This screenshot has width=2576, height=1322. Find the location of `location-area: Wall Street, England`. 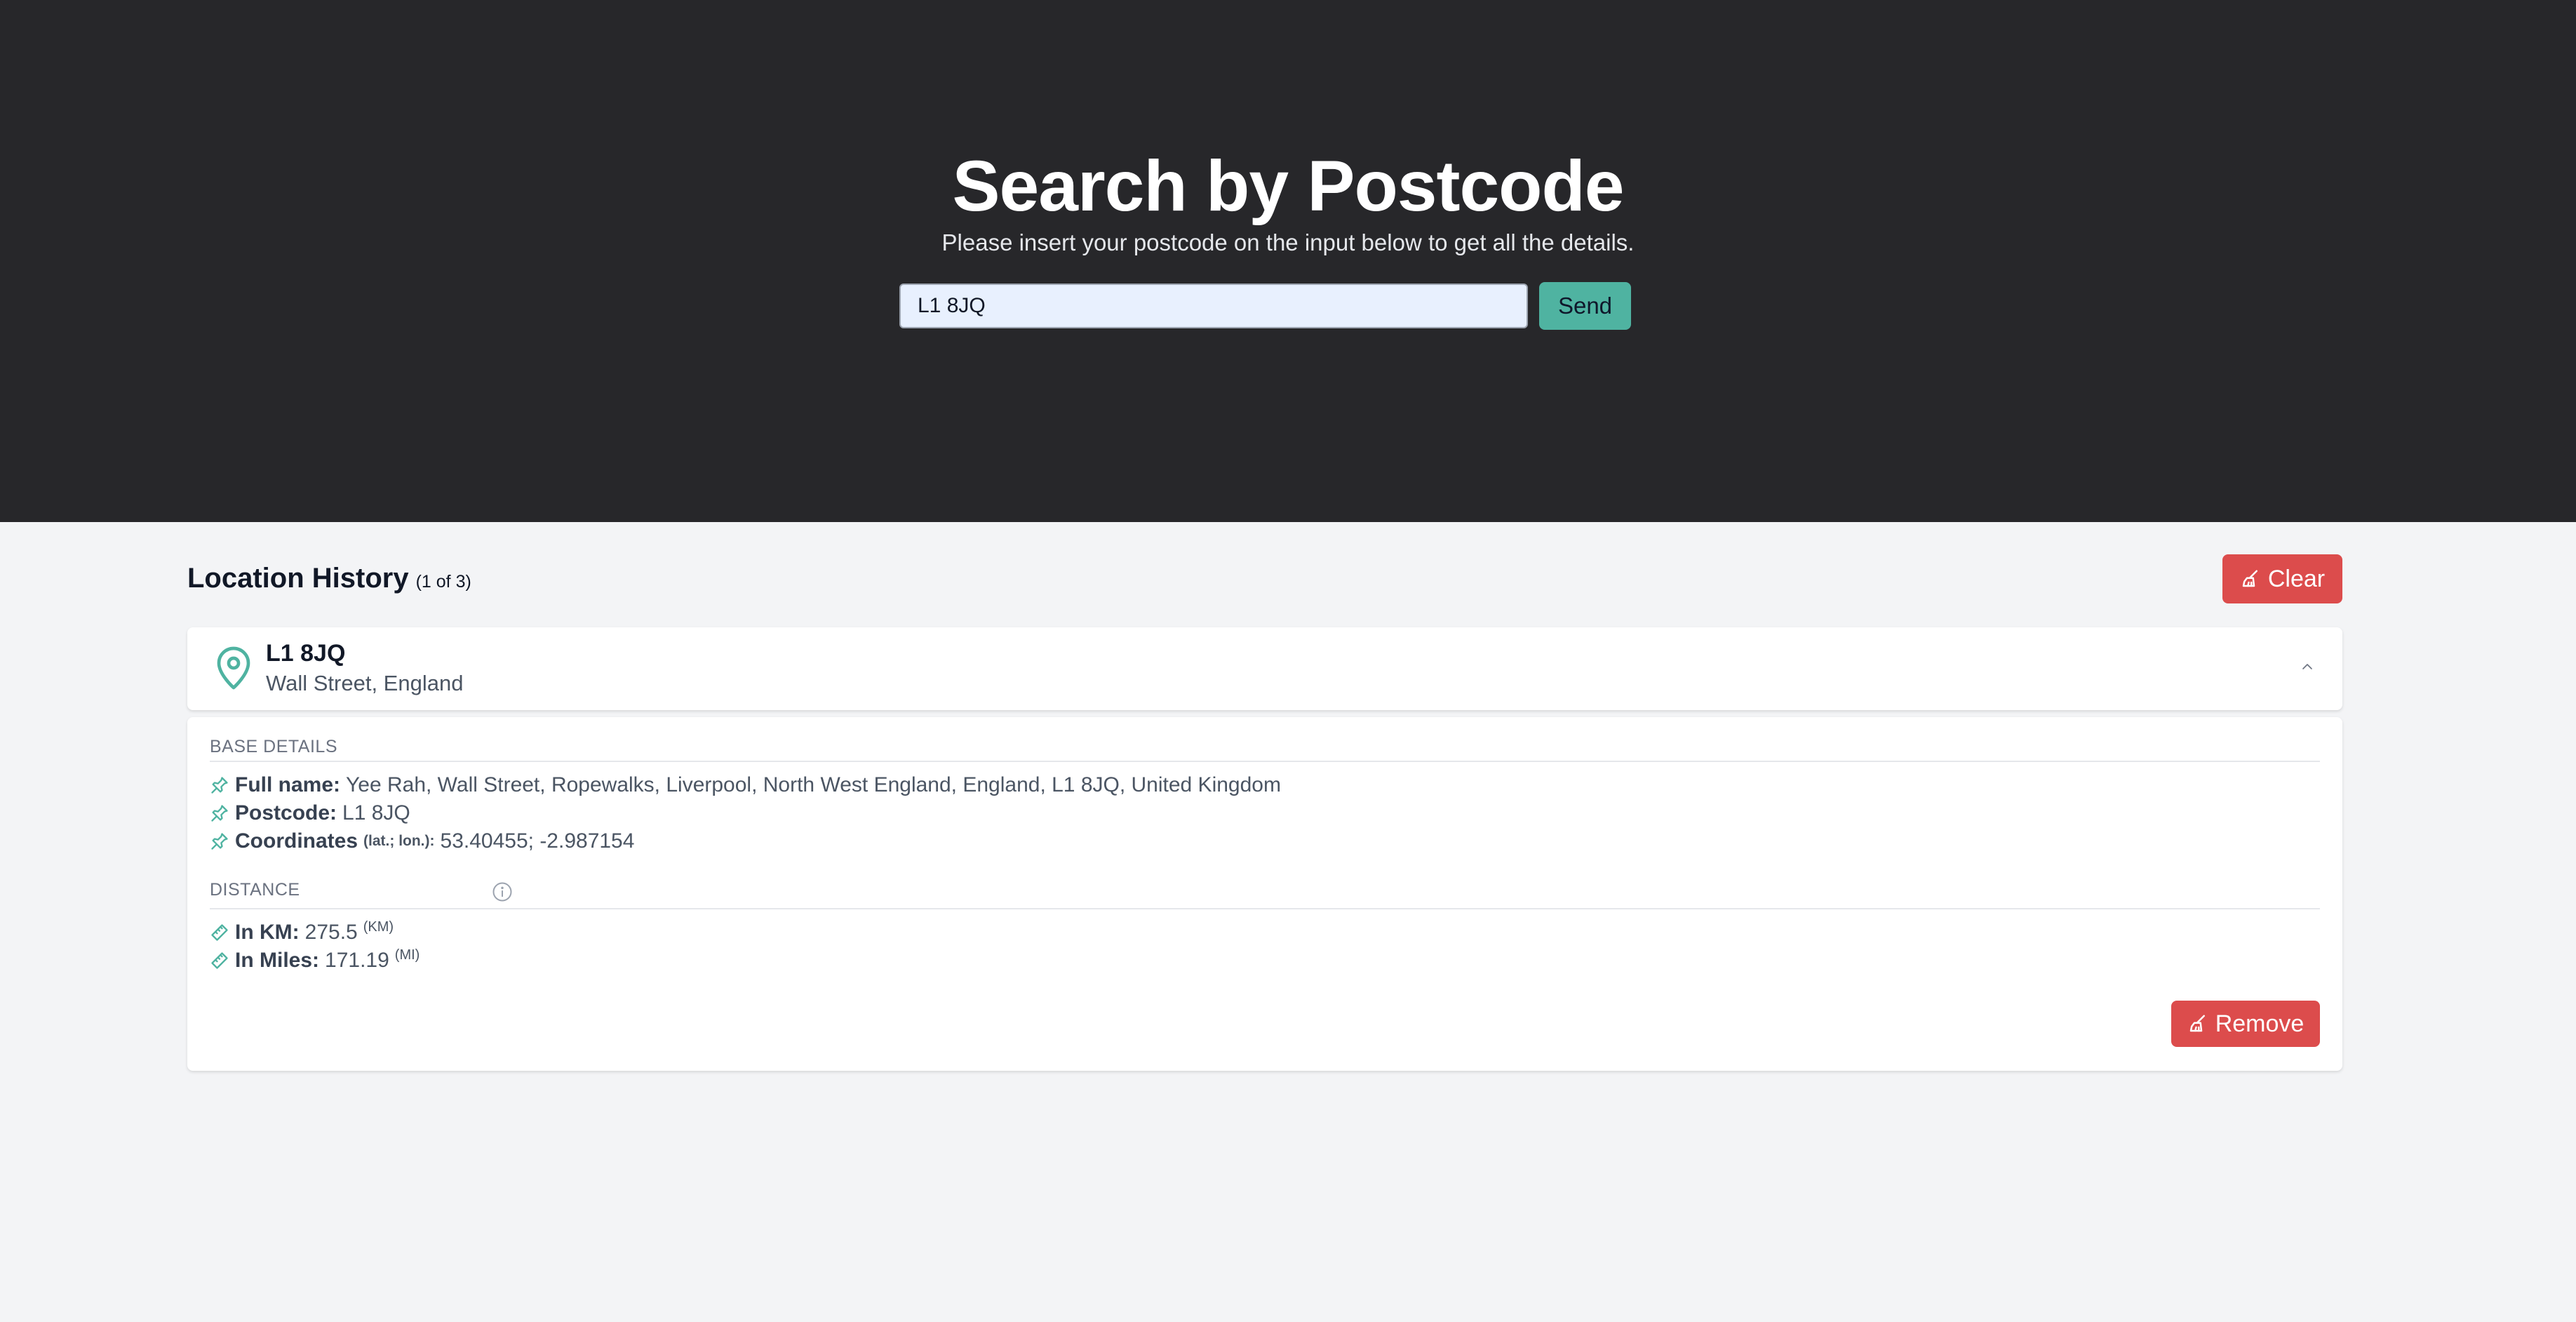

location-area: Wall Street, England is located at coordinates (365, 683).